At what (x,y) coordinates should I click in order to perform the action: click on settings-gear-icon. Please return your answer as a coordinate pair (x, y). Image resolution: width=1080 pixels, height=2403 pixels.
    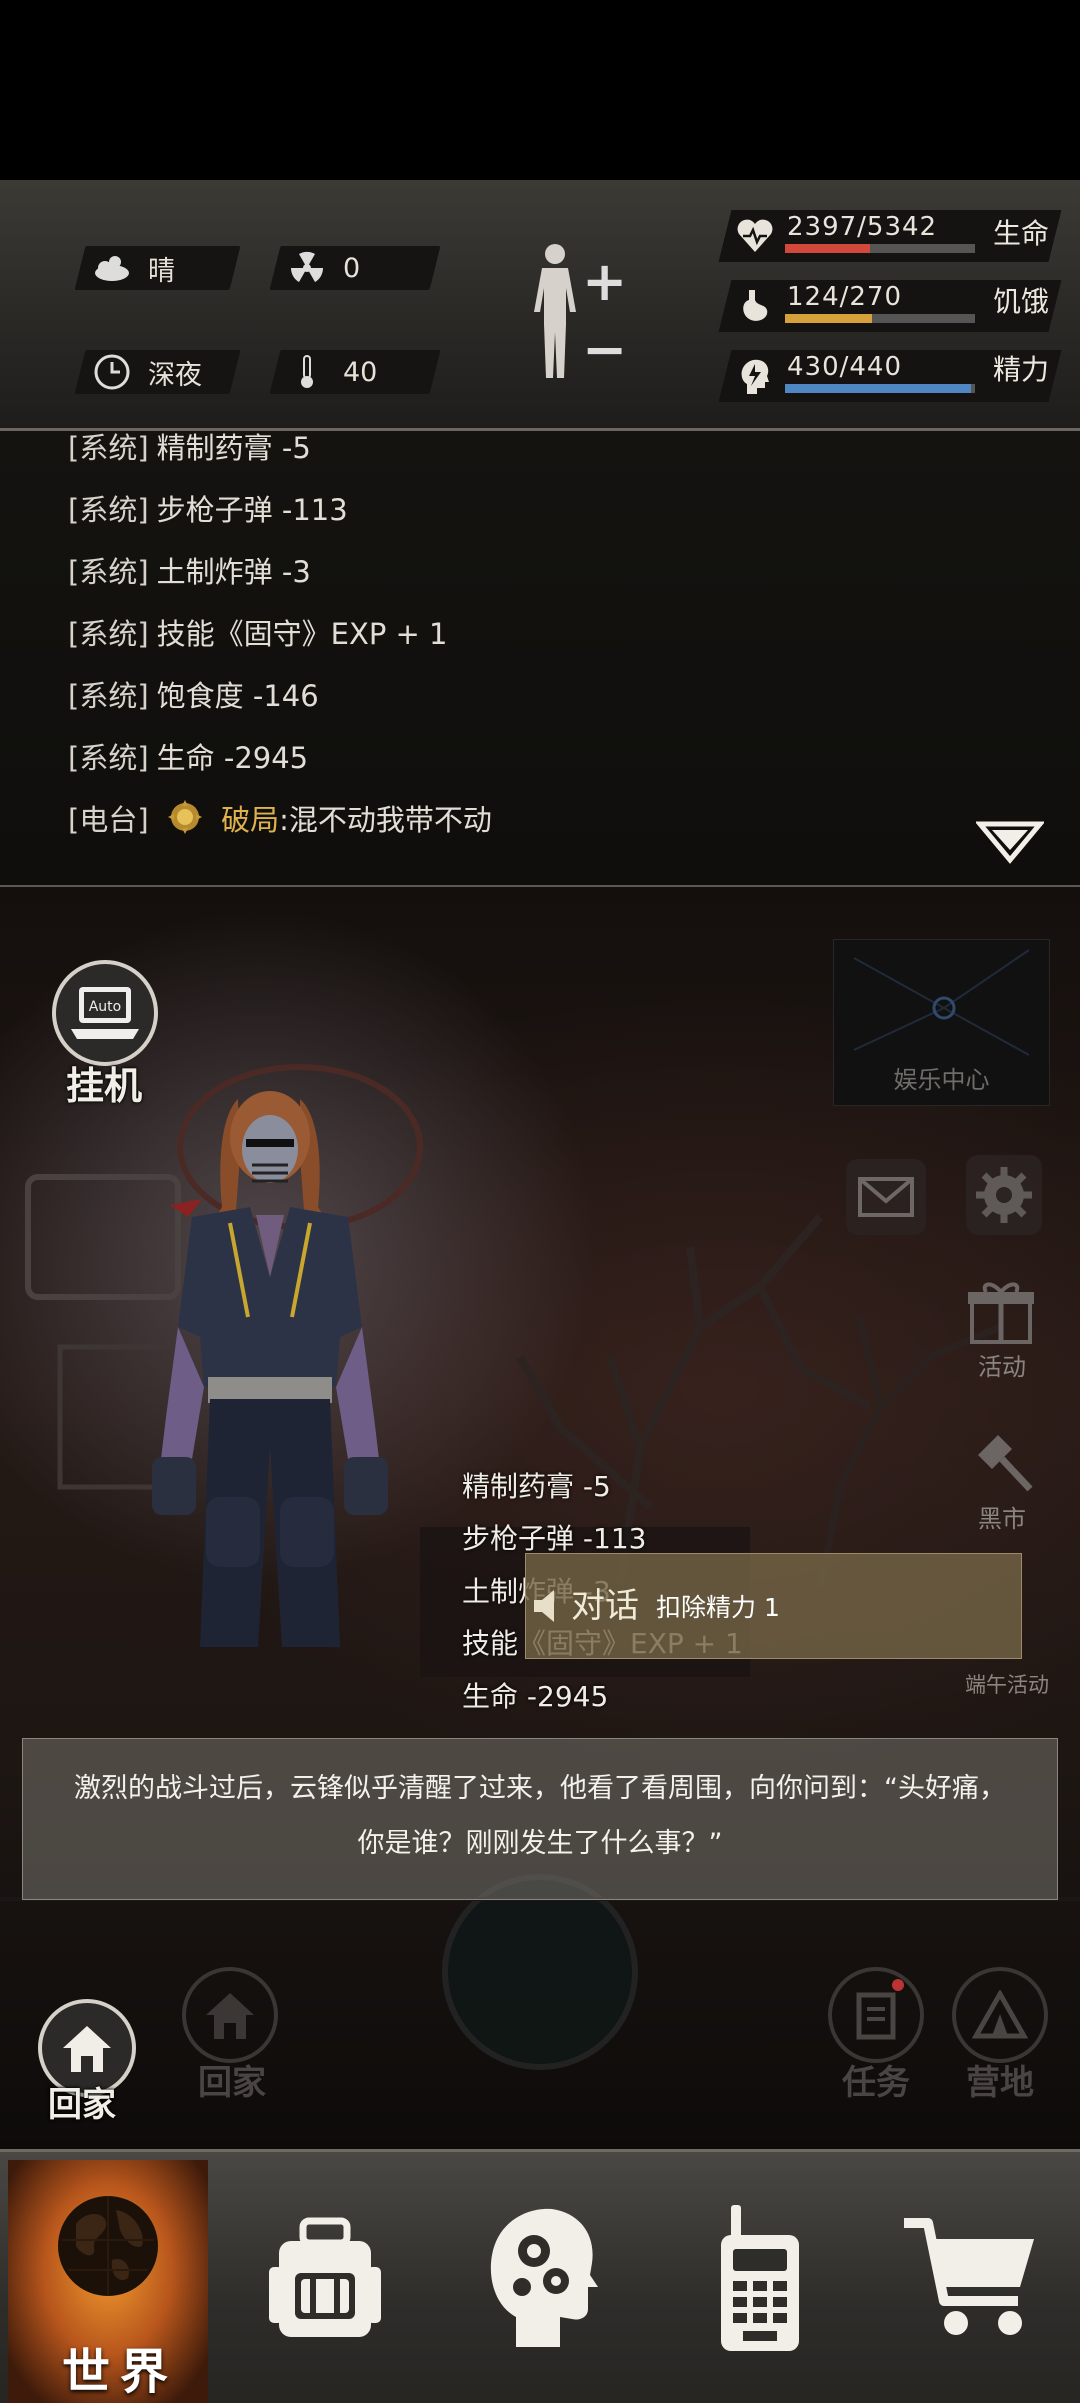
    Looking at the image, I should click on (1004, 1195).